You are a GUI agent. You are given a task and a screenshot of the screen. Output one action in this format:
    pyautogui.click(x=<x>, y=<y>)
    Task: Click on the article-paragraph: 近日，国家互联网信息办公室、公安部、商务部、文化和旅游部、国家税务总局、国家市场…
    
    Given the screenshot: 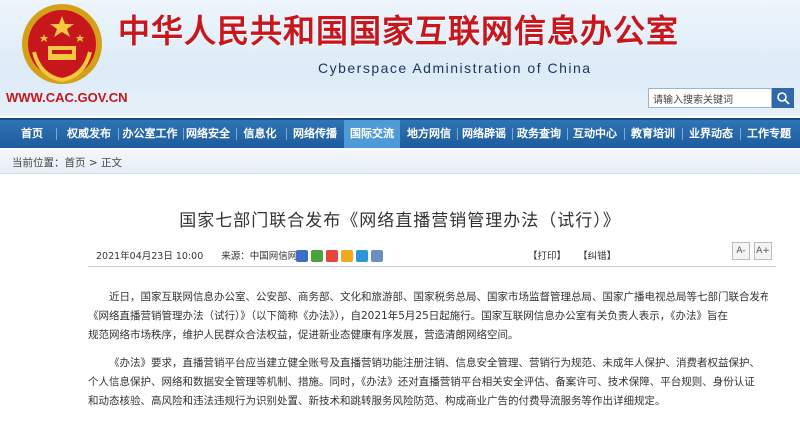 What is the action you would take?
    pyautogui.click(x=428, y=316)
    